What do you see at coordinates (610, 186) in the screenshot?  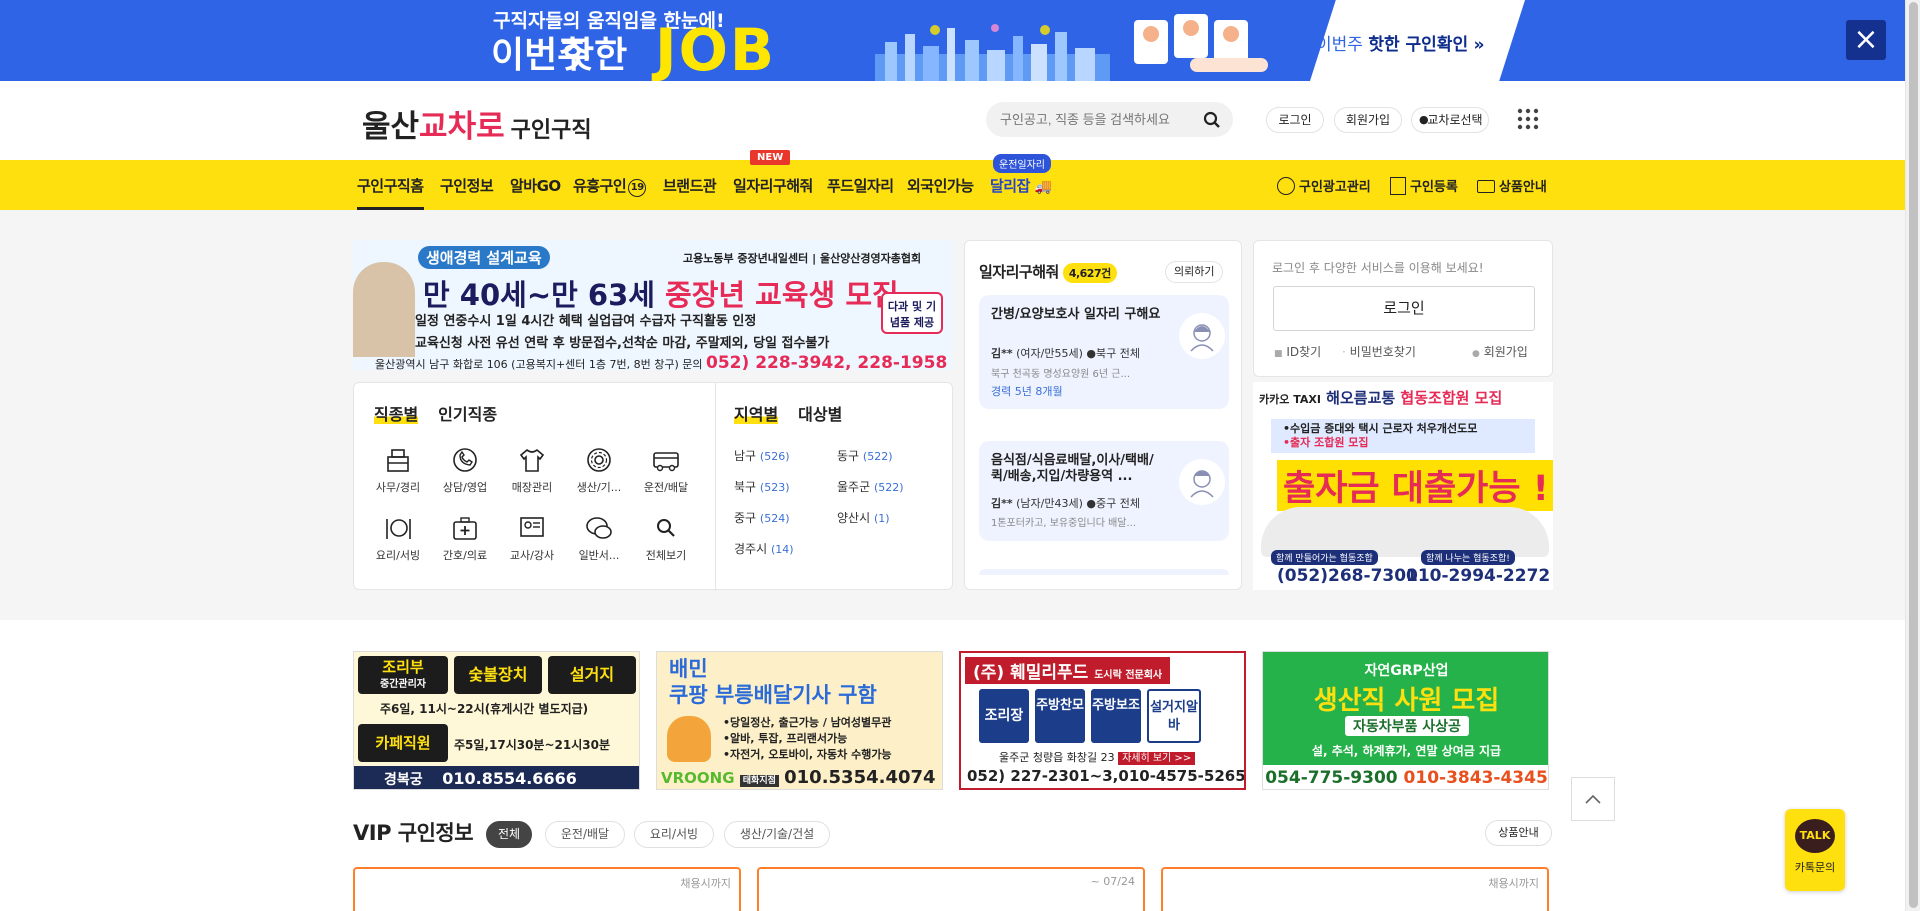 I see `nav-item-nightlife: 유흥구인 19` at bounding box center [610, 186].